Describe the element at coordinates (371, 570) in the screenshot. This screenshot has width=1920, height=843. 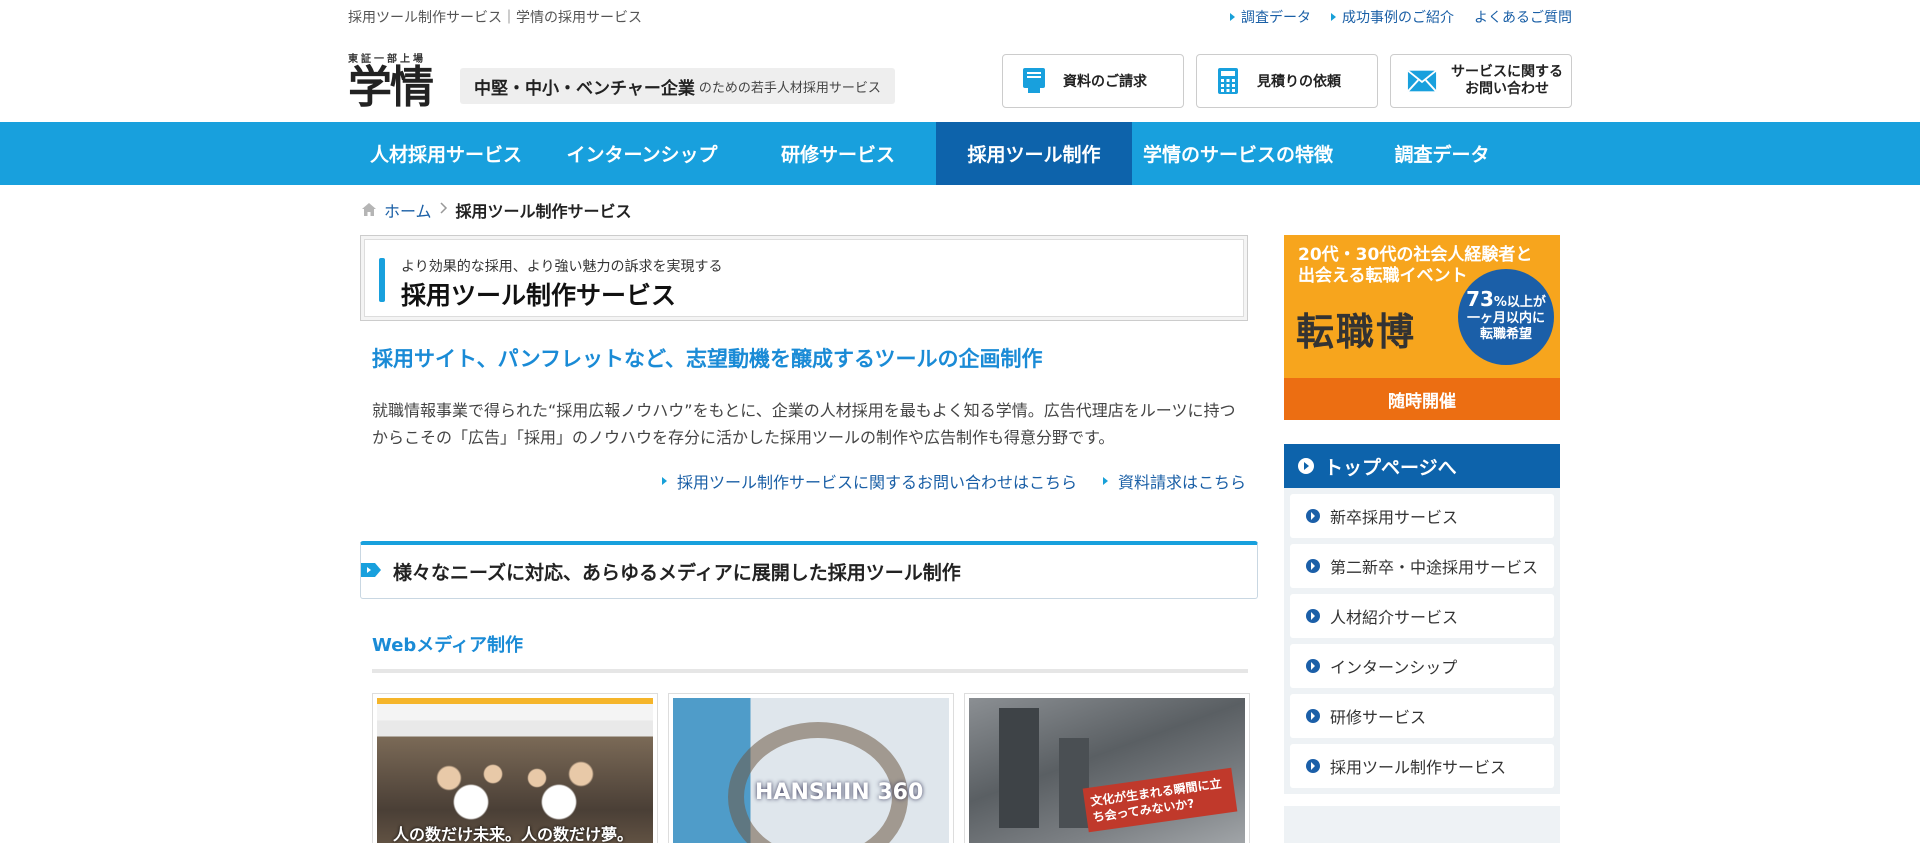
I see `section-marker-icon` at that location.